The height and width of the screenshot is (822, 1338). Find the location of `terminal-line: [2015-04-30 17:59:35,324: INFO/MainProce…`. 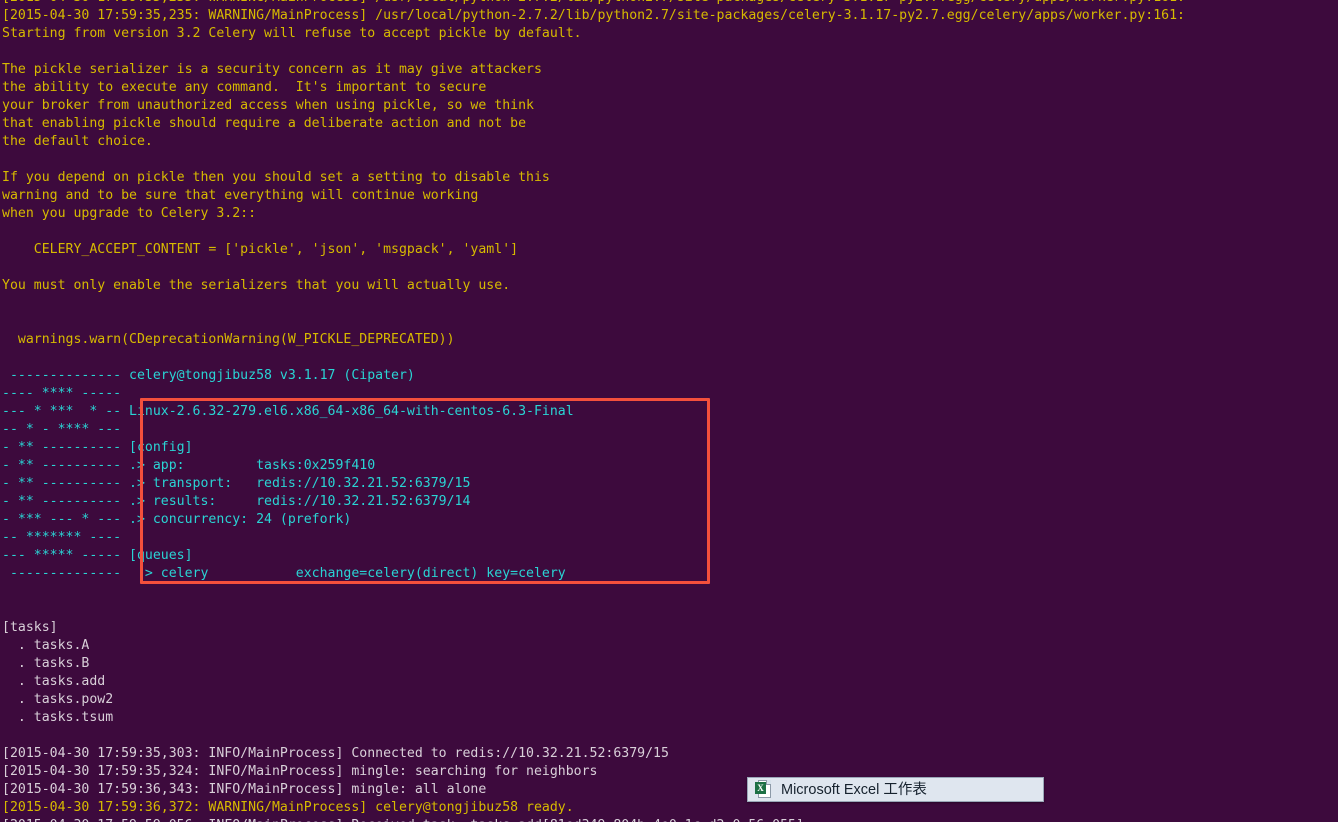

terminal-line: [2015-04-30 17:59:35,324: INFO/MainProce… is located at coordinates (300, 771).